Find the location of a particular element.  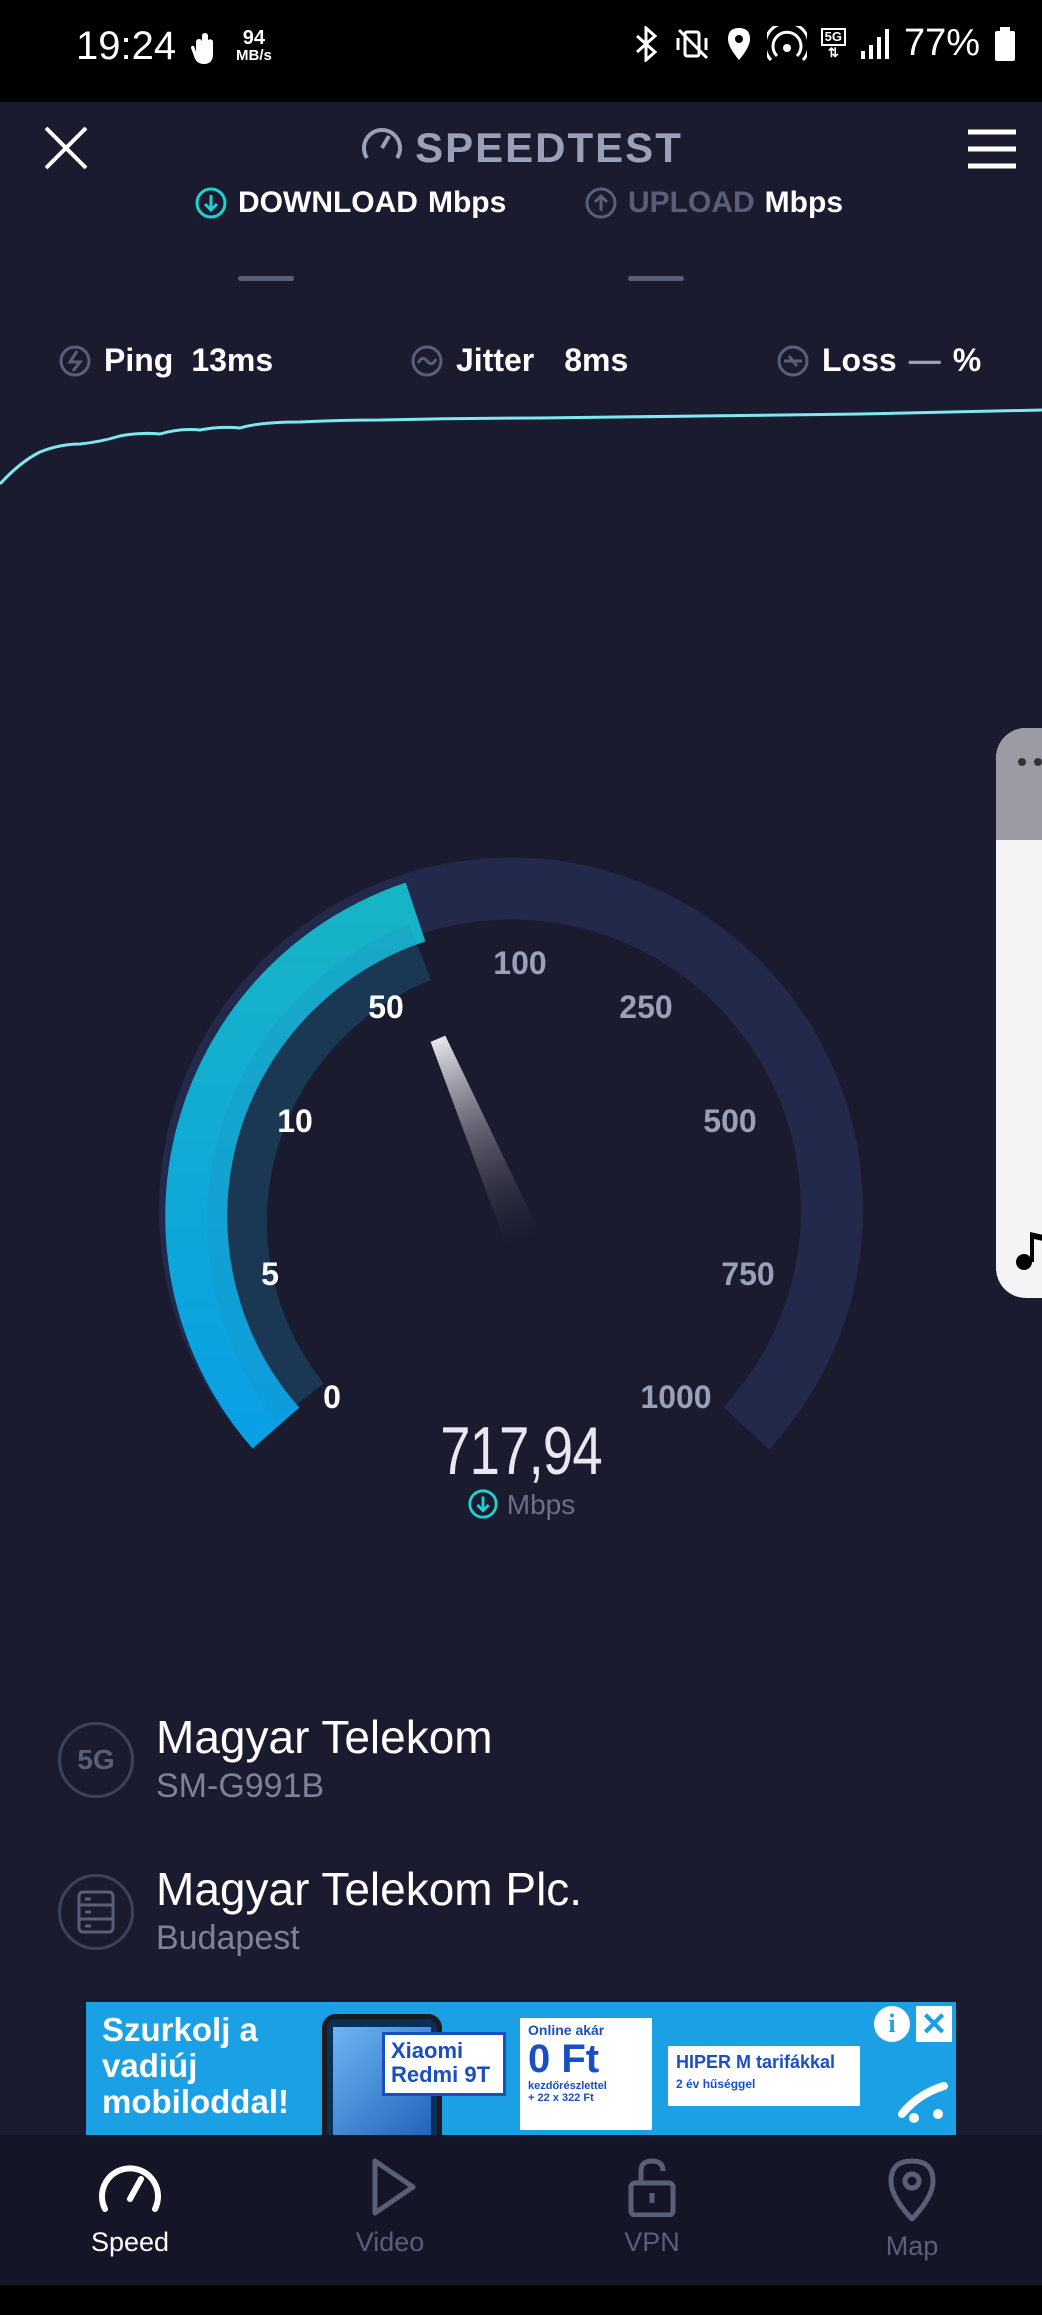

jitter-label: Jitter is located at coordinates (495, 360).